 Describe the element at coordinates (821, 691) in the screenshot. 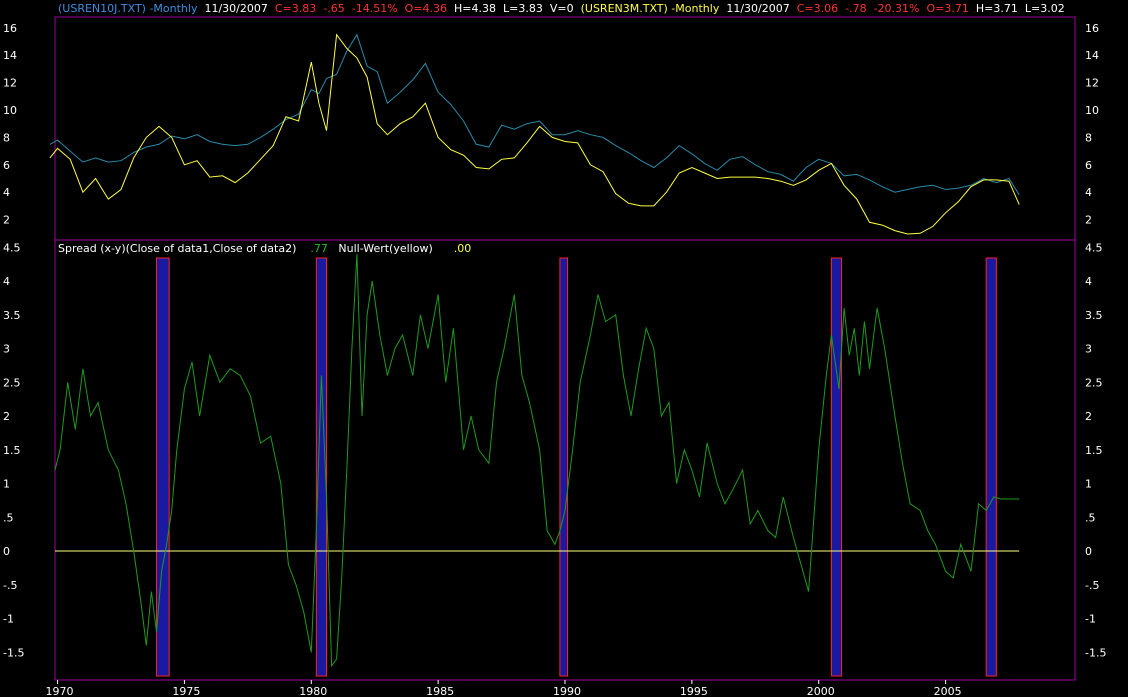

I see `x-tick-label: 2000` at that location.